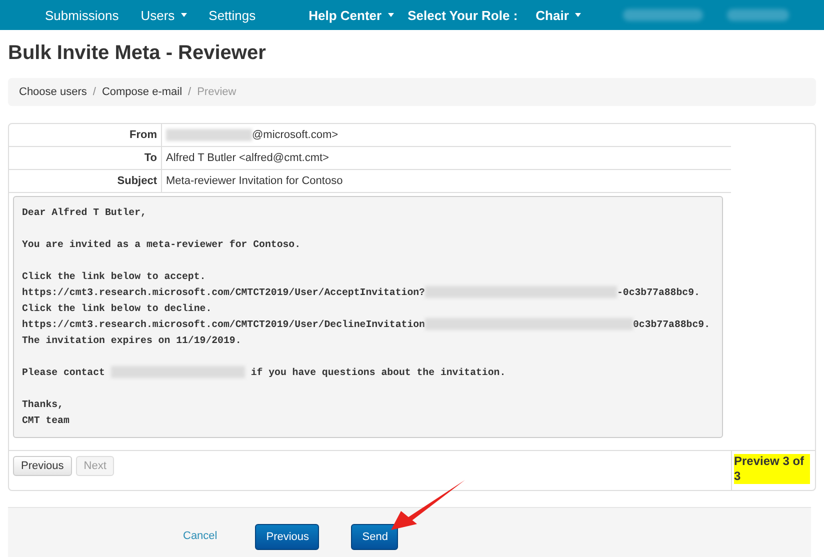 This screenshot has width=824, height=557. What do you see at coordinates (232, 15) in the screenshot?
I see `nav-link: Settings` at bounding box center [232, 15].